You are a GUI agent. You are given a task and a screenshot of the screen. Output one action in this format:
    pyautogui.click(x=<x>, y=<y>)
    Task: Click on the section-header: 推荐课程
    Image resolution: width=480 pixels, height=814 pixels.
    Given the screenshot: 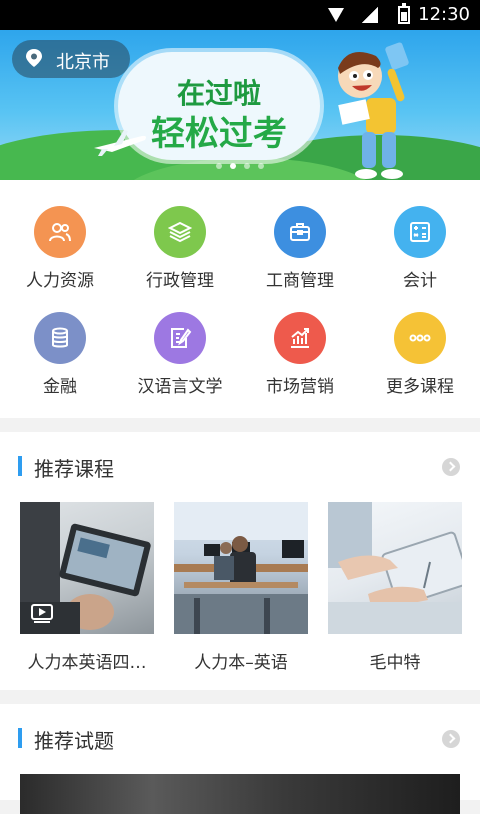 What is the action you would take?
    pyautogui.click(x=240, y=465)
    